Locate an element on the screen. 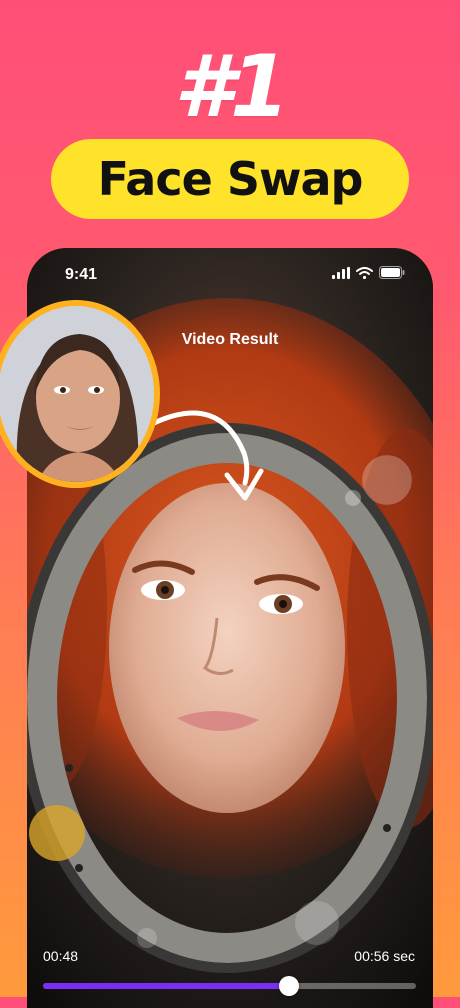 This screenshot has width=460, height=1008. curved-arrow-icon is located at coordinates (207, 455).